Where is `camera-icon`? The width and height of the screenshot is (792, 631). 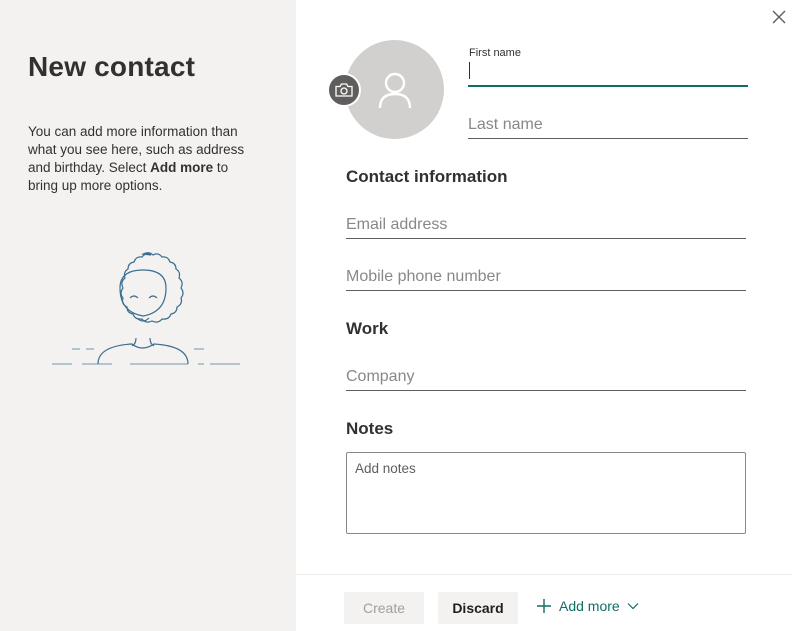
camera-icon is located at coordinates (344, 90).